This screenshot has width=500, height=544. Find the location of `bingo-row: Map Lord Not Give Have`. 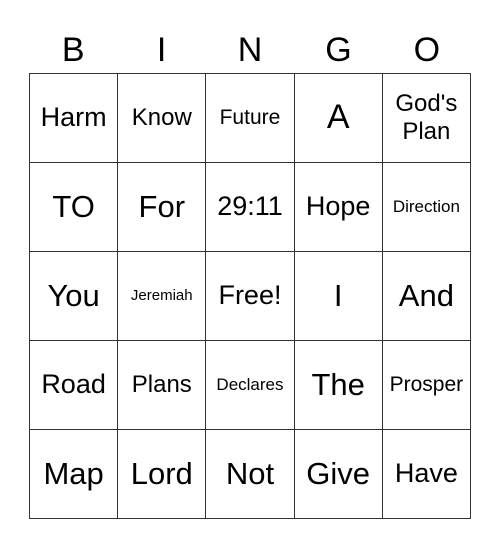

bingo-row: Map Lord Not Give Have is located at coordinates (250, 474).